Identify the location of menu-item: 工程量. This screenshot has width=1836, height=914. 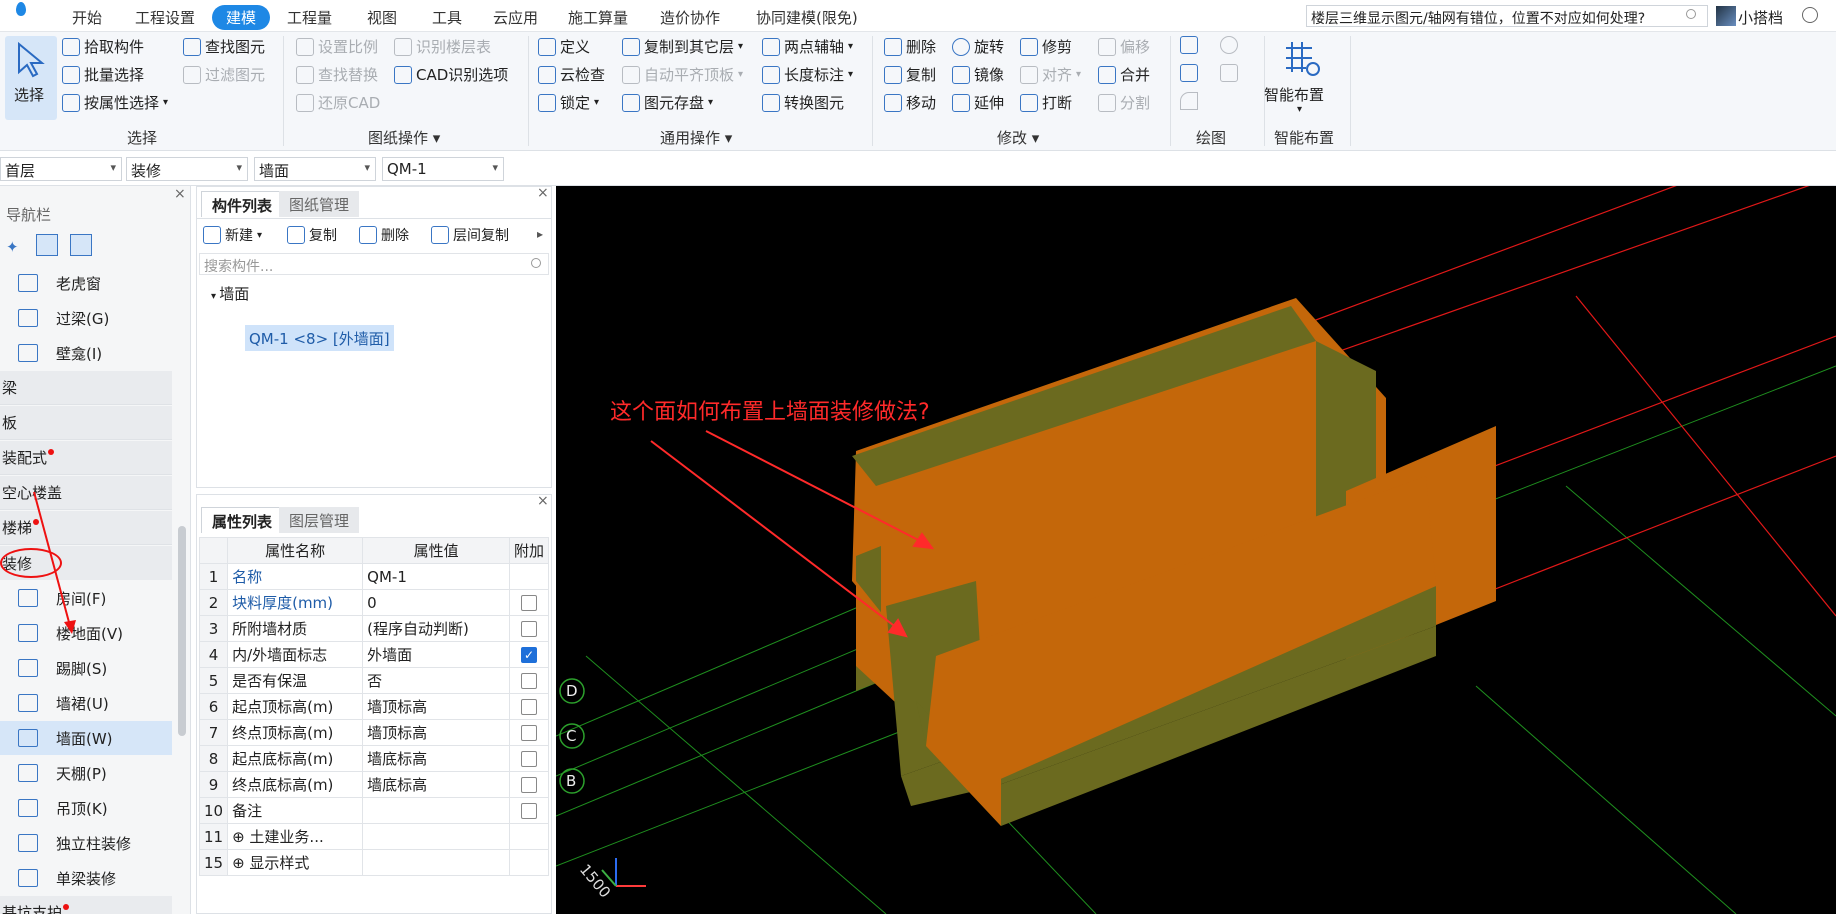
(309, 17).